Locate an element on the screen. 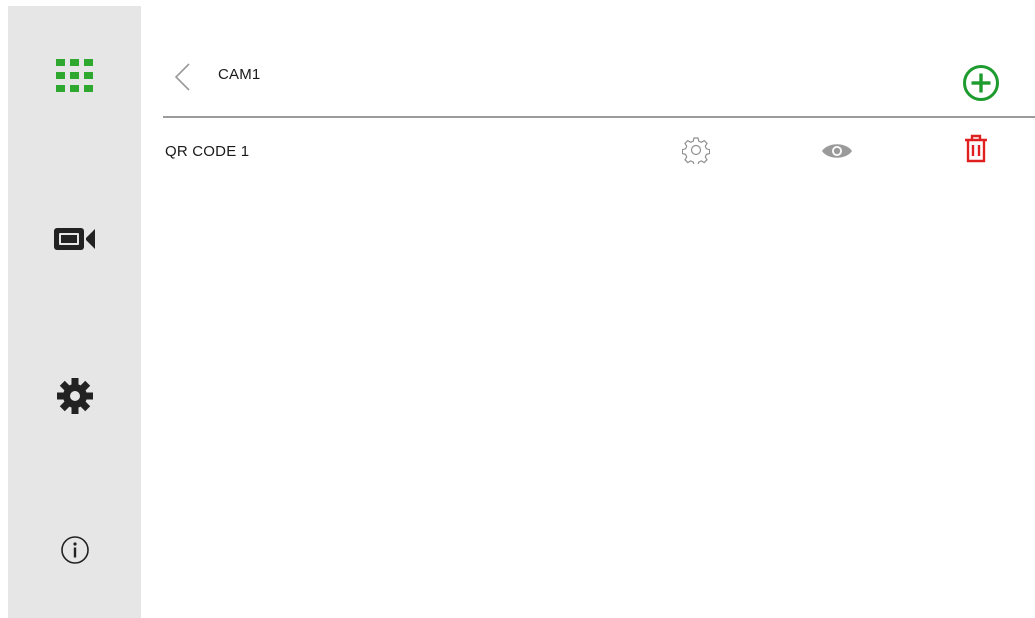 Image resolution: width=1035 pixels, height=618 pixels. gear-icon is located at coordinates (75, 396).